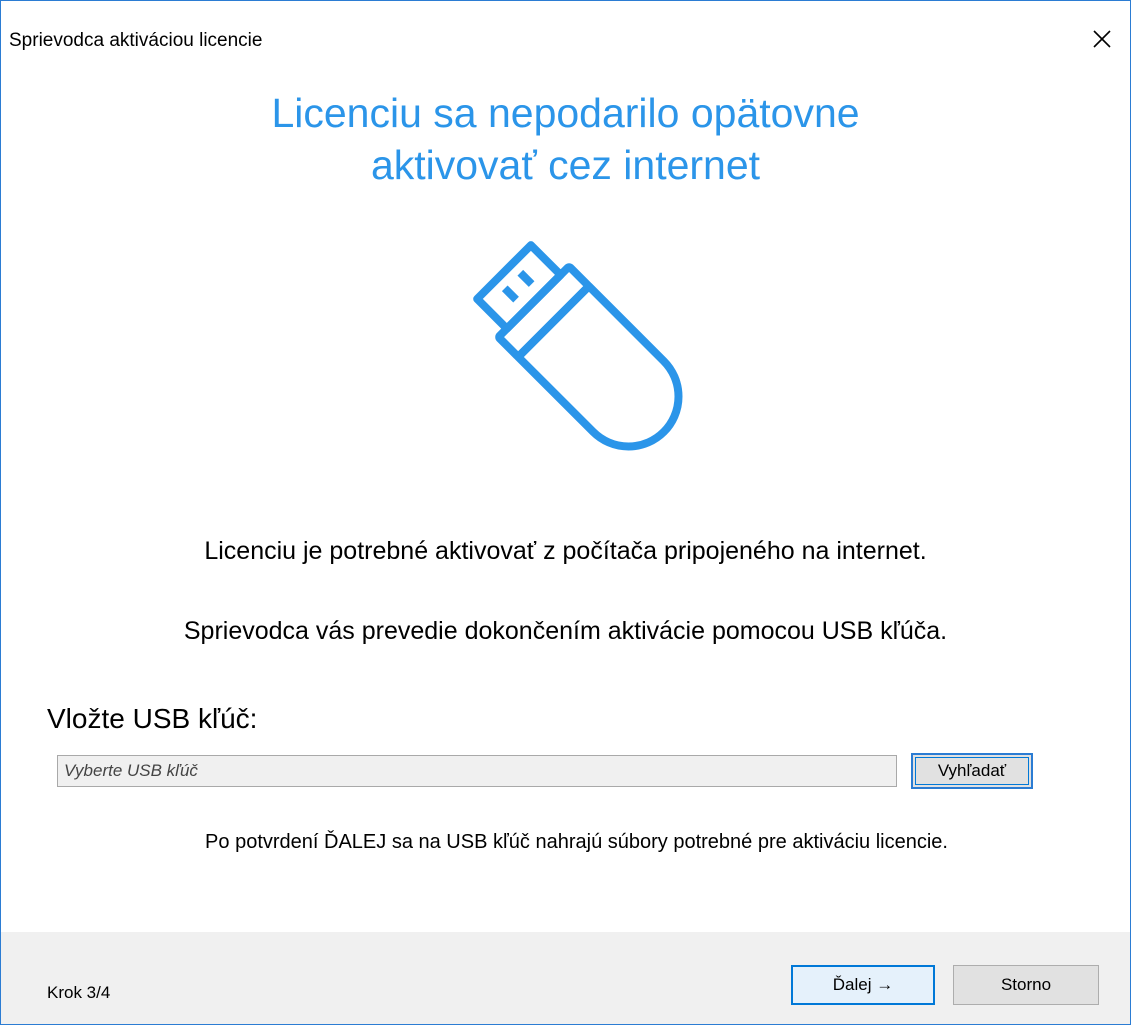 The height and width of the screenshot is (1025, 1131). I want to click on window-title: Sprievodca aktiváciou licencie, so click(136, 40).